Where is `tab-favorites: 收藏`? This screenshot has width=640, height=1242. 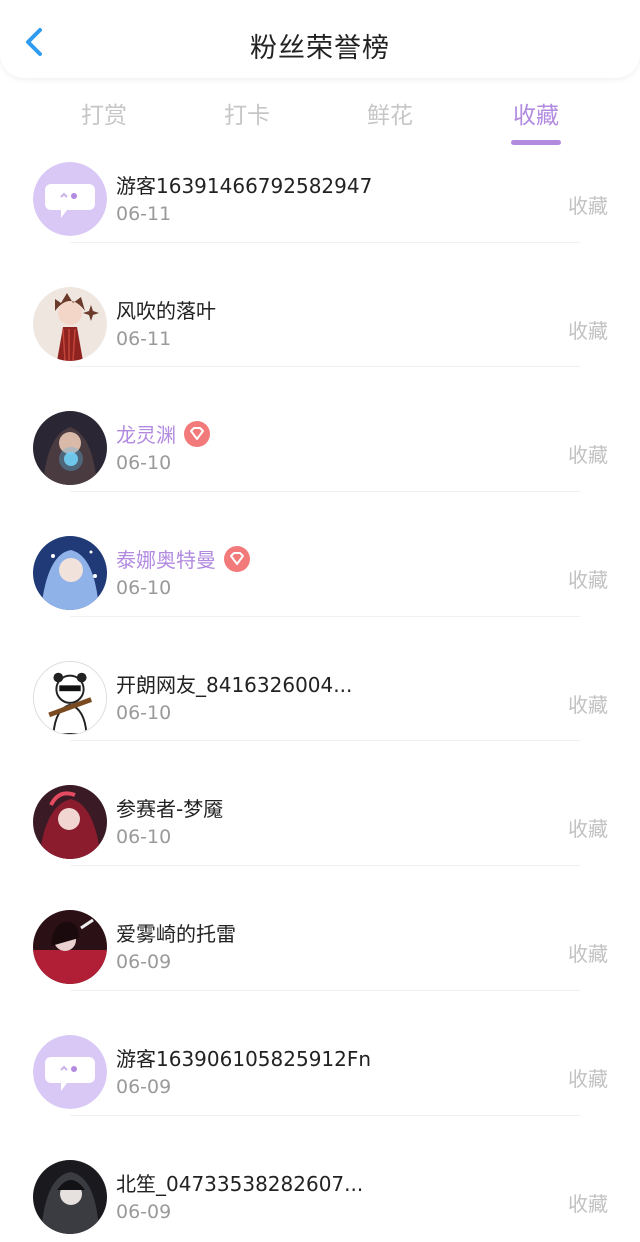 tab-favorites: 收藏 is located at coordinates (536, 120).